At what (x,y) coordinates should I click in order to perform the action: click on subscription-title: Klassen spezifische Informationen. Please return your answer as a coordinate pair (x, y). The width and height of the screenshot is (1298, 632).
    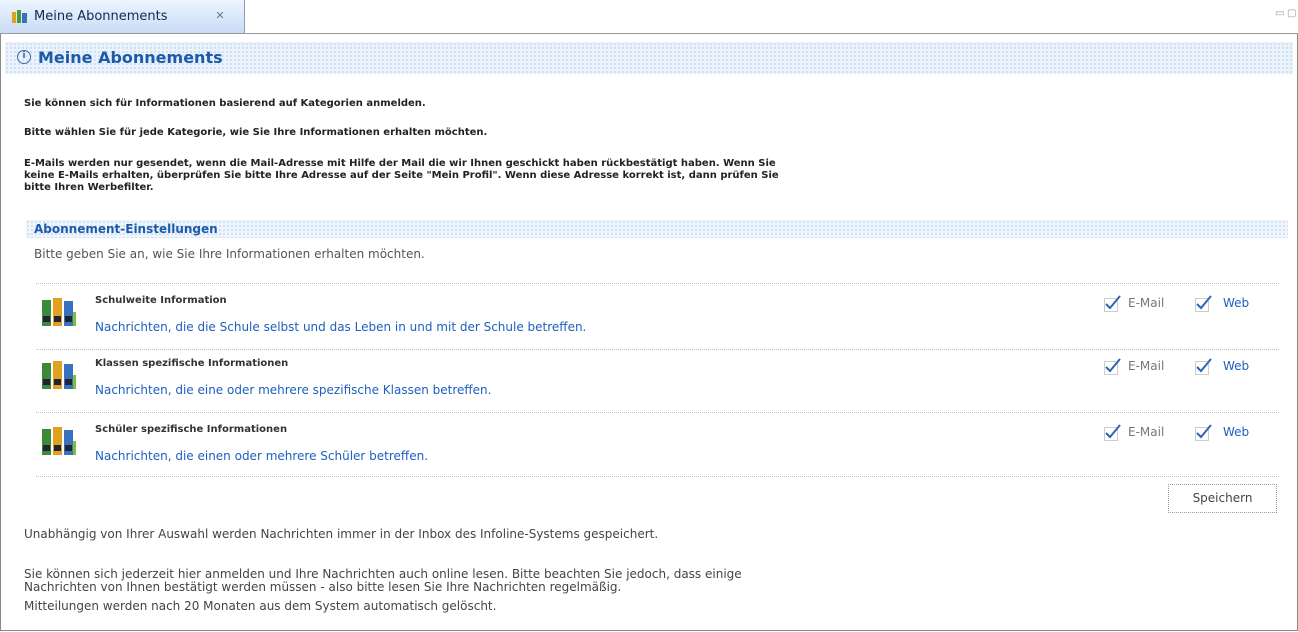
    Looking at the image, I should click on (192, 363).